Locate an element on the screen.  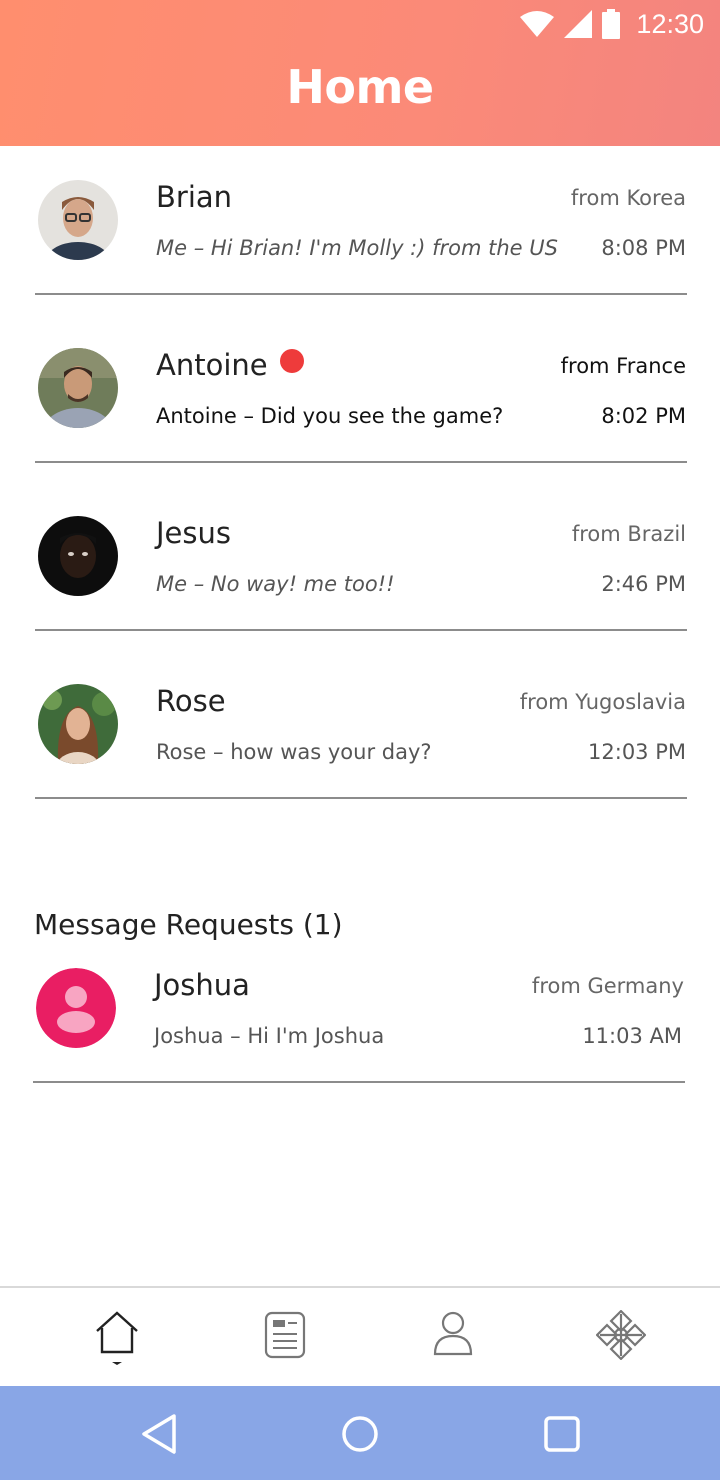
message-time: 8:02 PM is located at coordinates (643, 416).